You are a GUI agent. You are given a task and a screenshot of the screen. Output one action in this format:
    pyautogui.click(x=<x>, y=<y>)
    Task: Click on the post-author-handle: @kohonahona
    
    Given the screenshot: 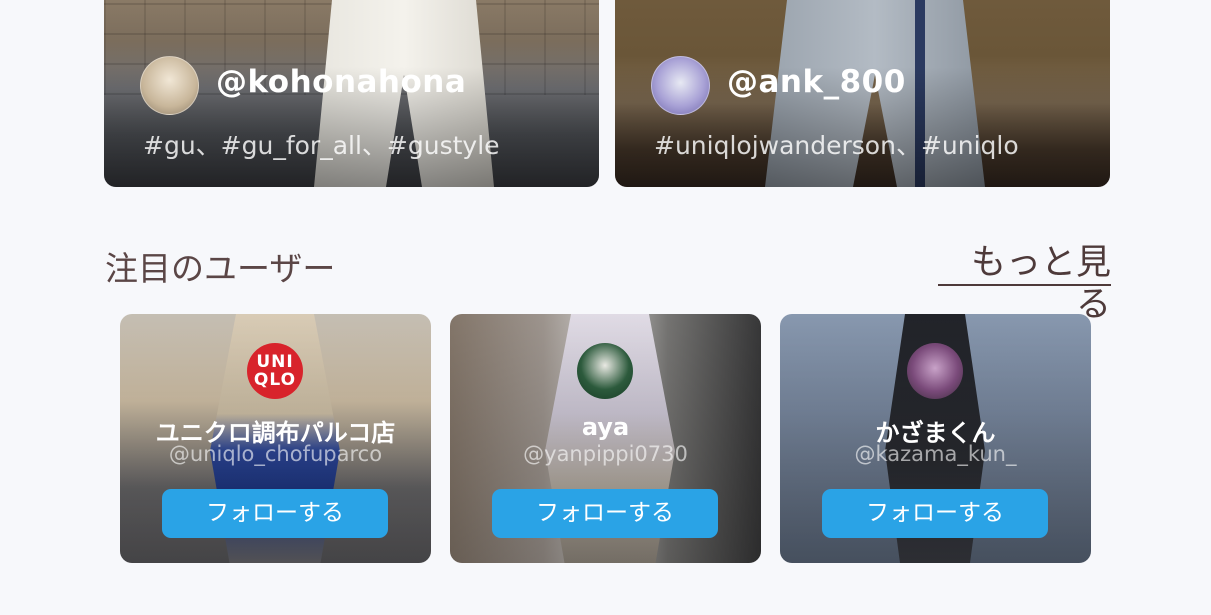 What is the action you would take?
    pyautogui.click(x=341, y=82)
    